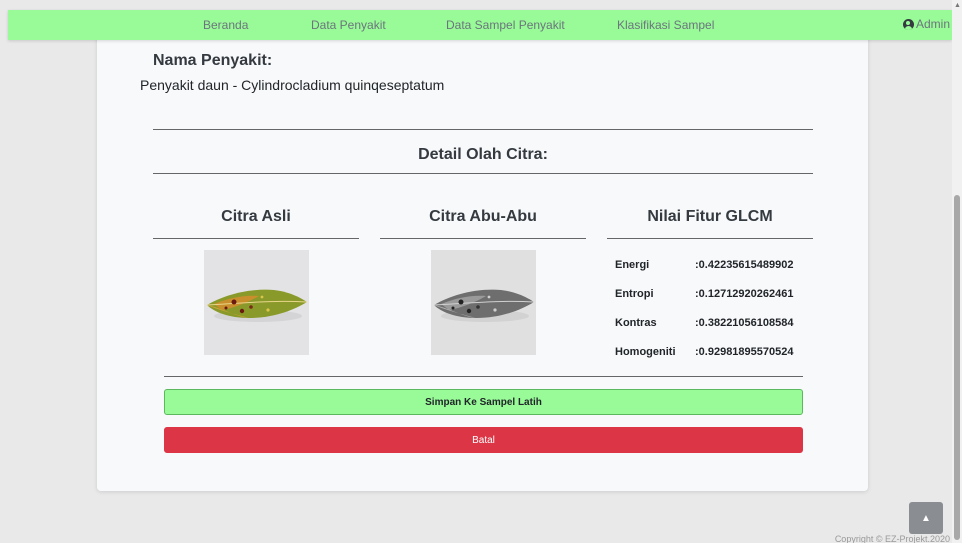  Describe the element at coordinates (483, 129) in the screenshot. I see `divider-top` at that location.